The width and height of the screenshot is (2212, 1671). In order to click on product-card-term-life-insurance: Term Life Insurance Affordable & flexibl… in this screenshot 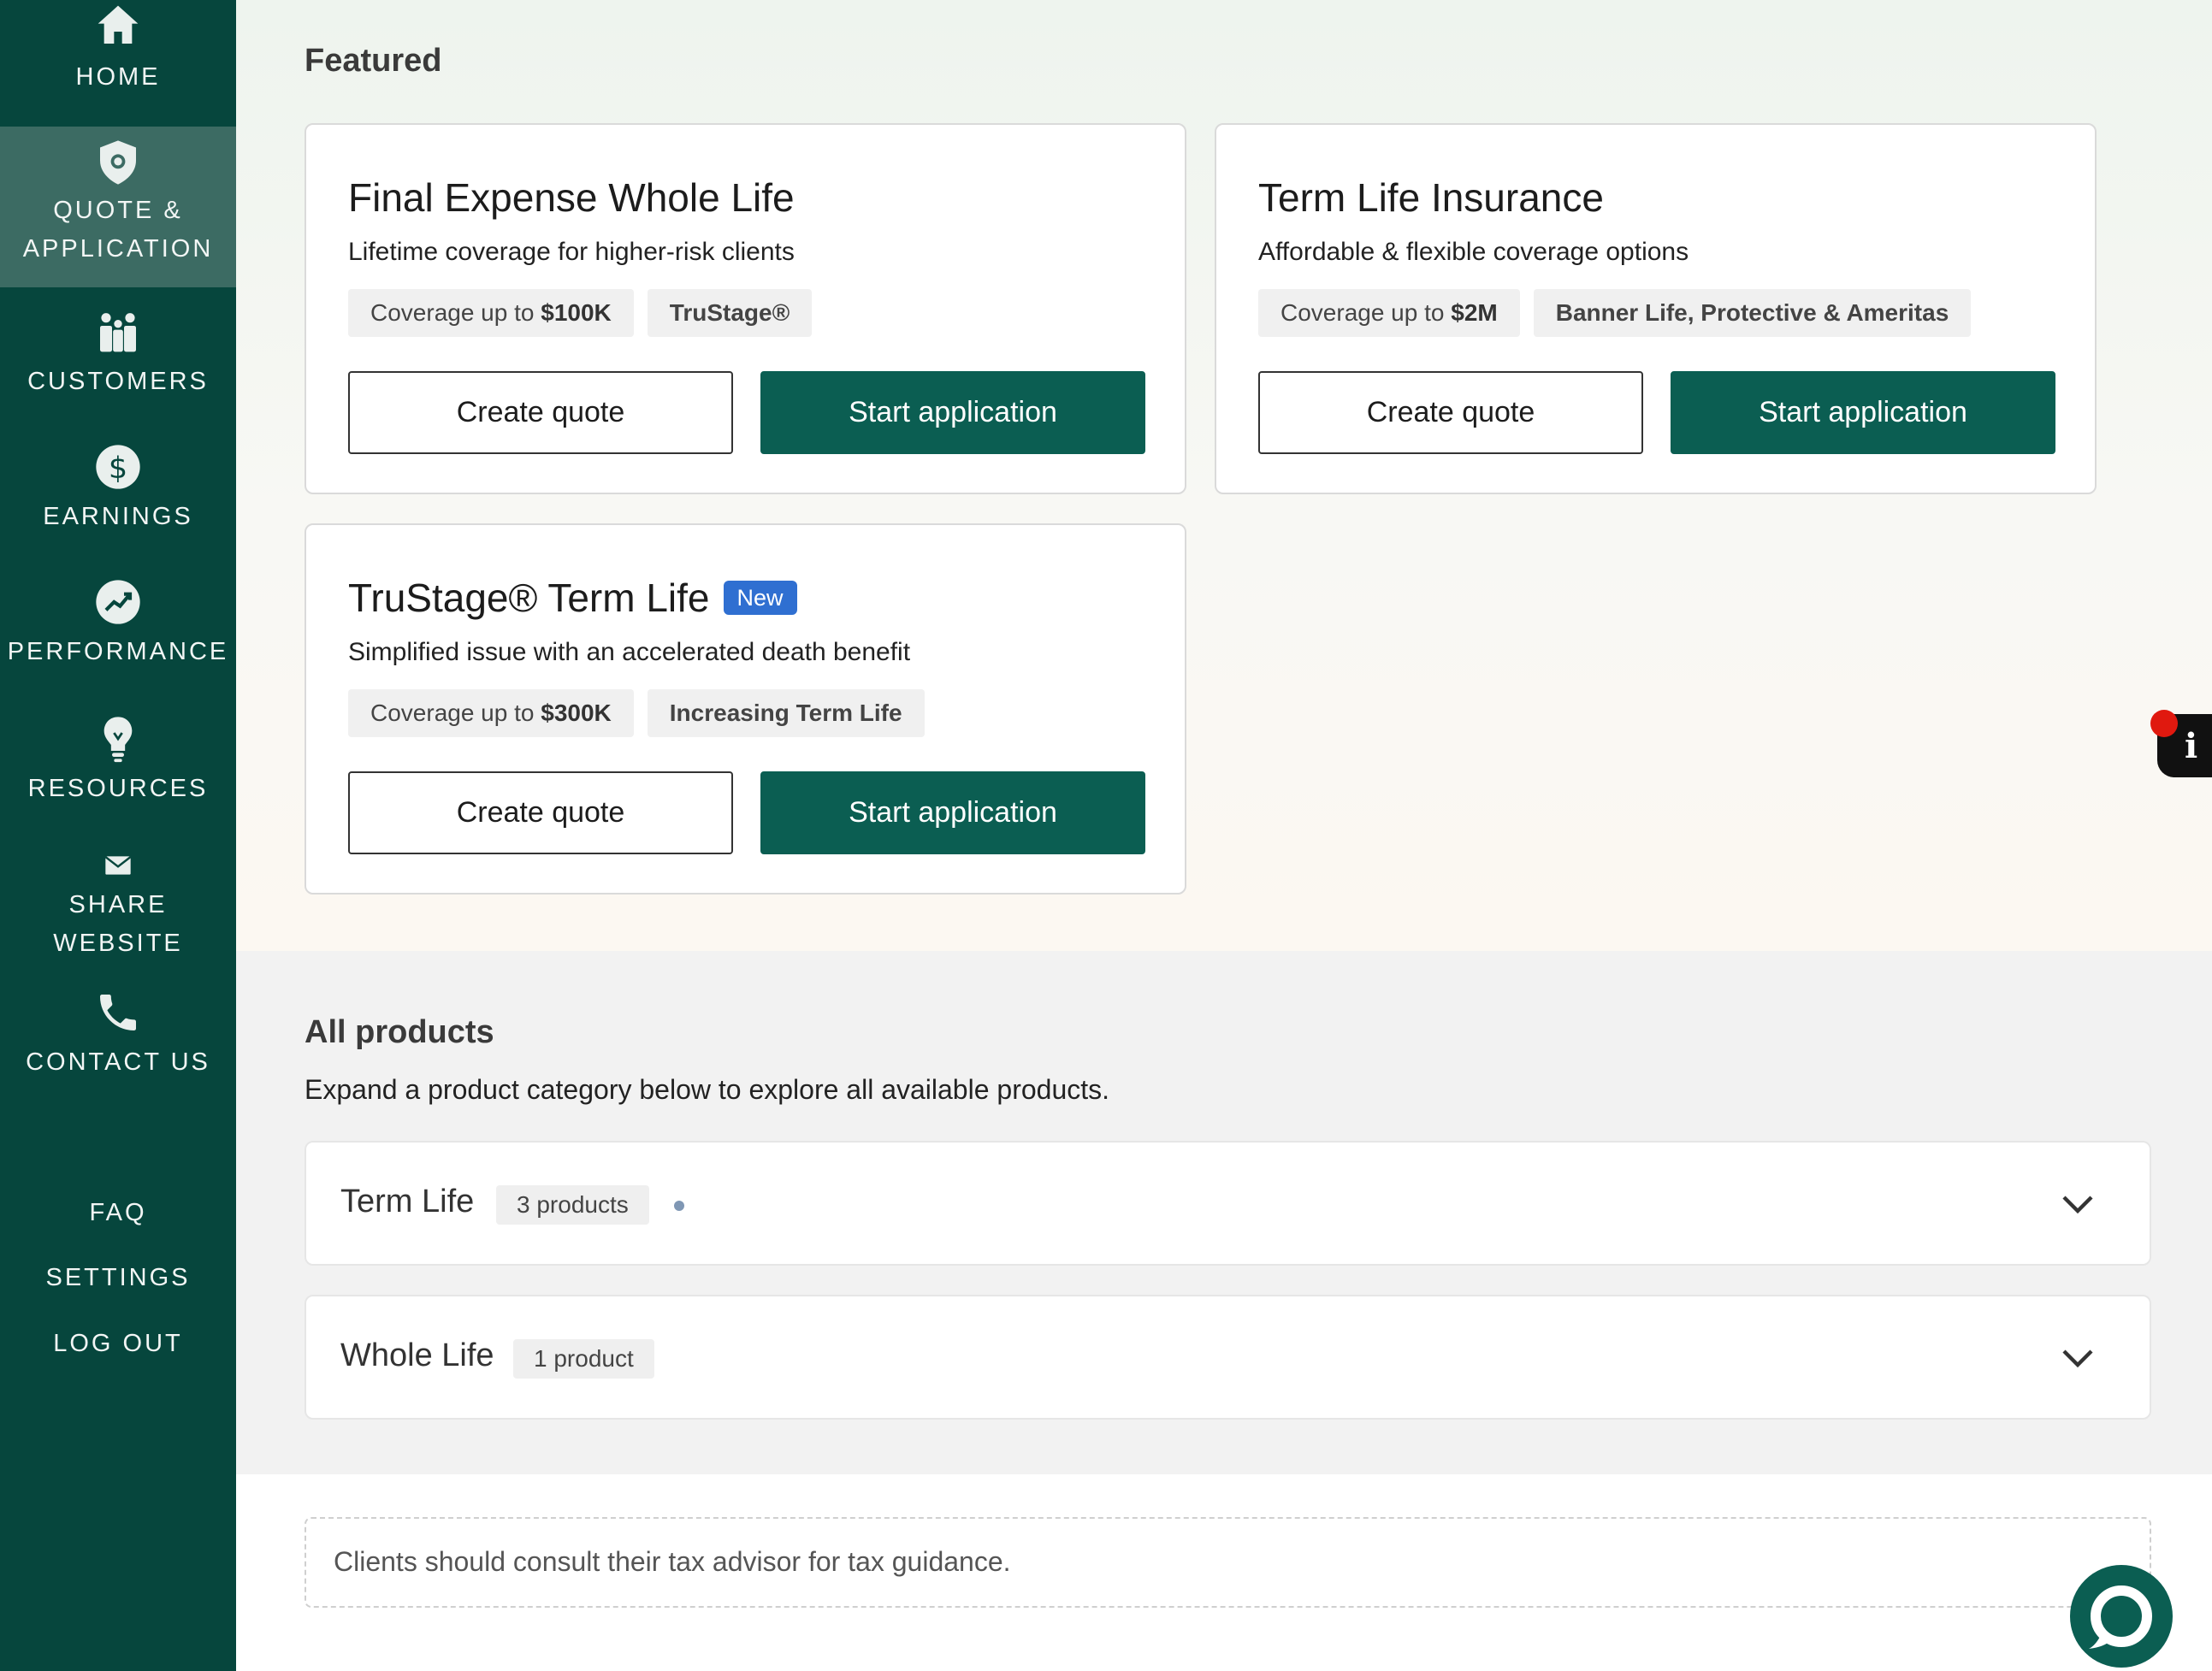, I will do `click(1656, 308)`.